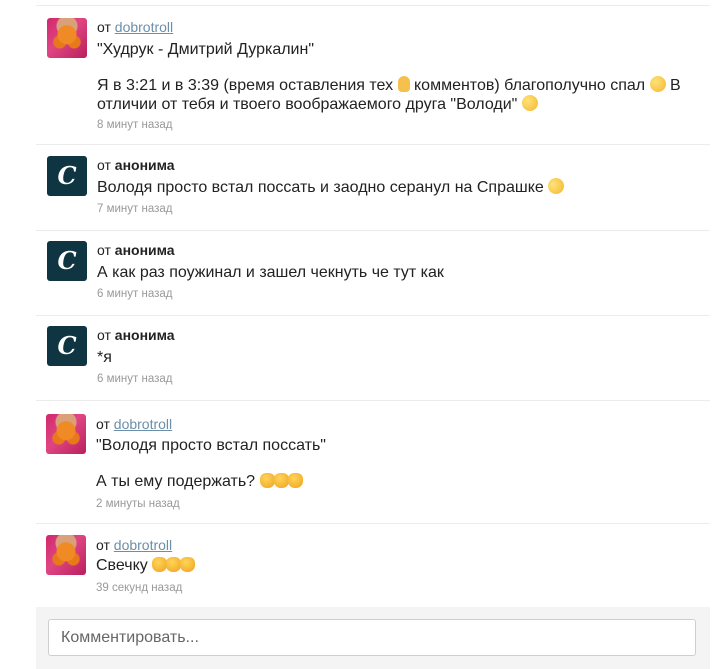  Describe the element at coordinates (403, 84) in the screenshot. I see `pointing-up-hand-icon` at that location.